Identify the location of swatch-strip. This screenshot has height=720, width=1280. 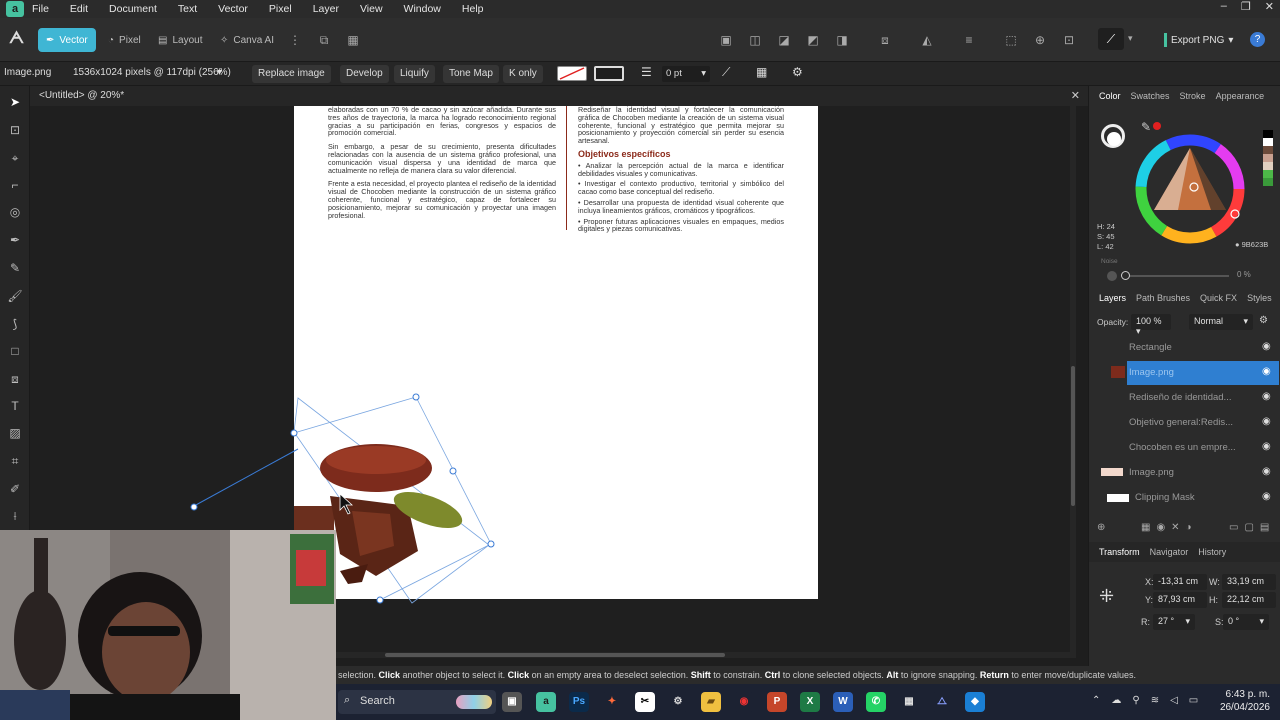
(1268, 160).